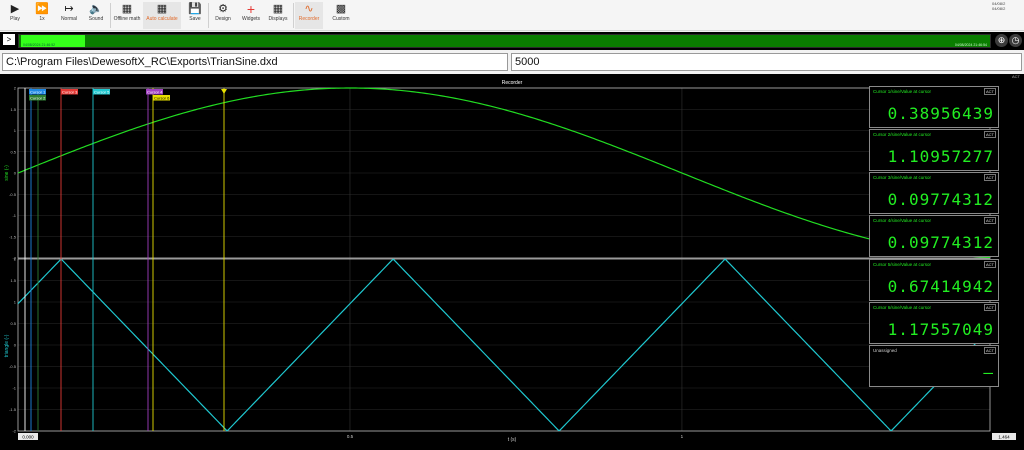 Image resolution: width=1024 pixels, height=450 pixels. What do you see at coordinates (309, 9) in the screenshot?
I see `recorder-icon: ∿` at bounding box center [309, 9].